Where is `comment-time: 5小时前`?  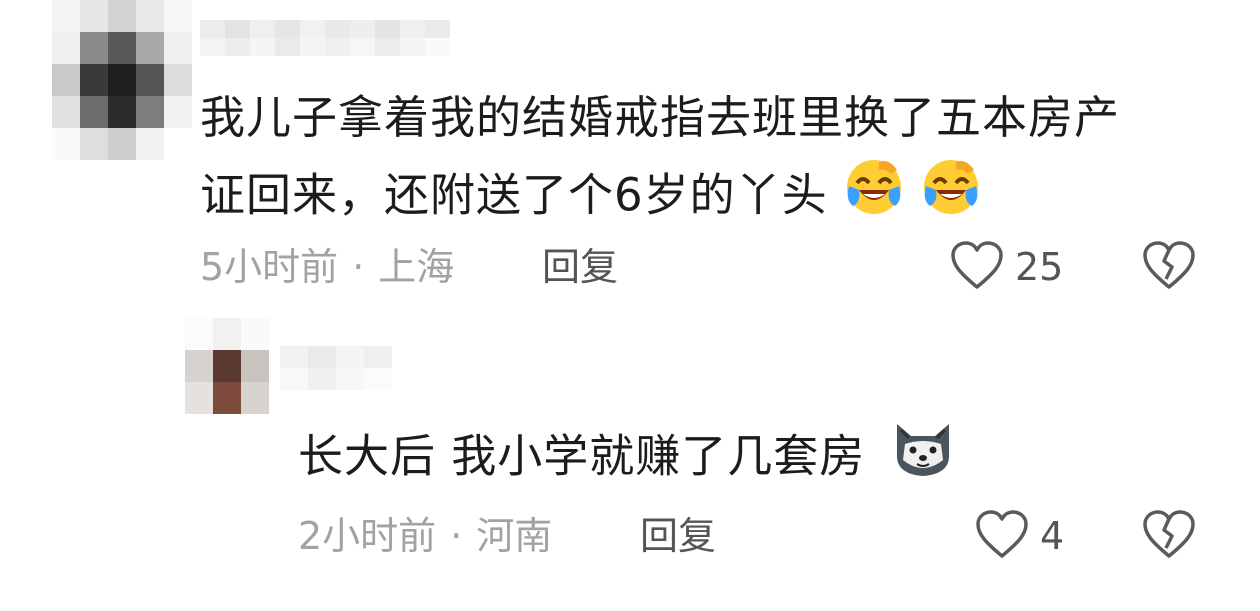
comment-time: 5小时前 is located at coordinates (269, 267).